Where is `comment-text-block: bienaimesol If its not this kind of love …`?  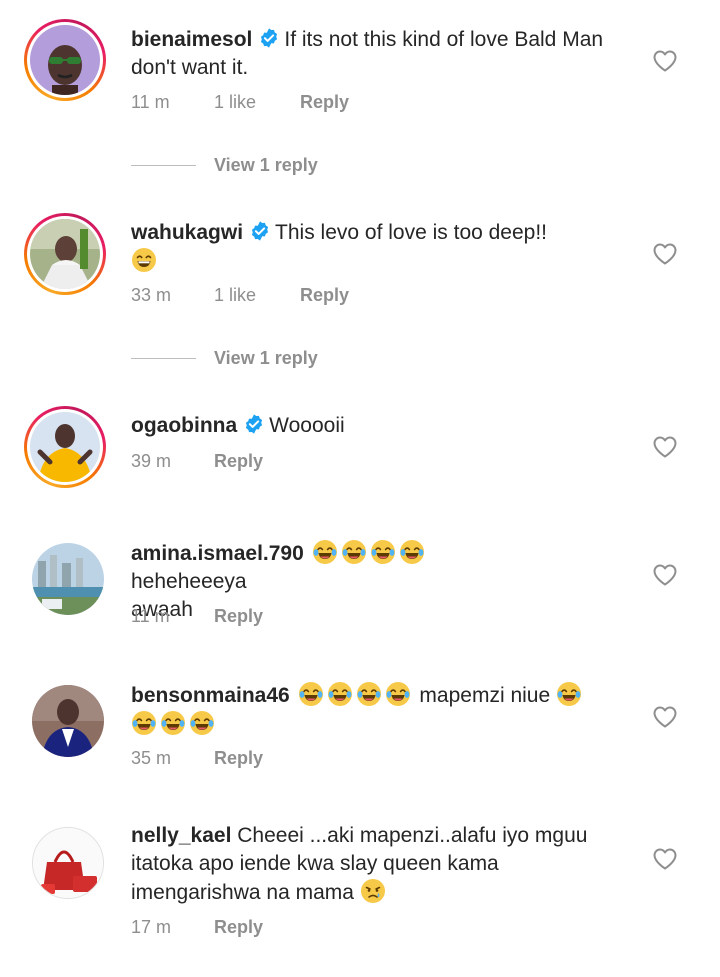 comment-text-block: bienaimesol If its not this kind of love … is located at coordinates (376, 54).